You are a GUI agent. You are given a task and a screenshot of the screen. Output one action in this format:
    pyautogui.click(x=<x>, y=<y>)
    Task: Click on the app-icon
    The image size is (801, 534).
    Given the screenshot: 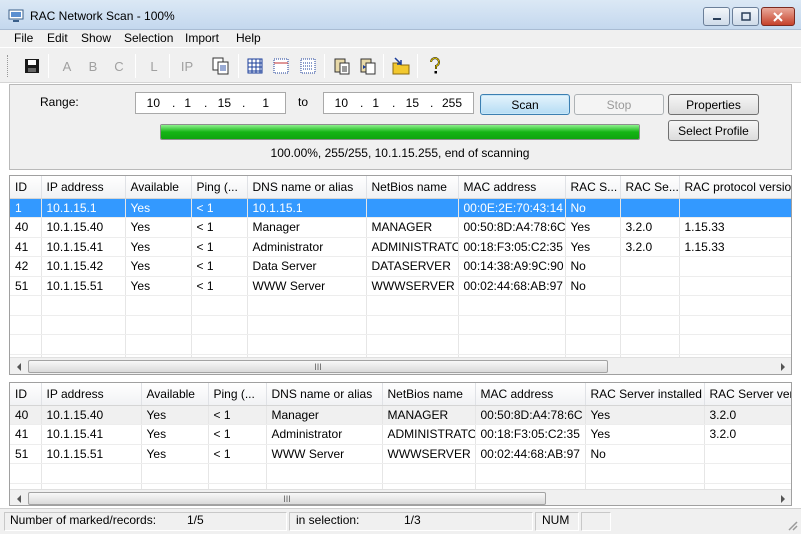 What is the action you would take?
    pyautogui.click(x=16, y=15)
    